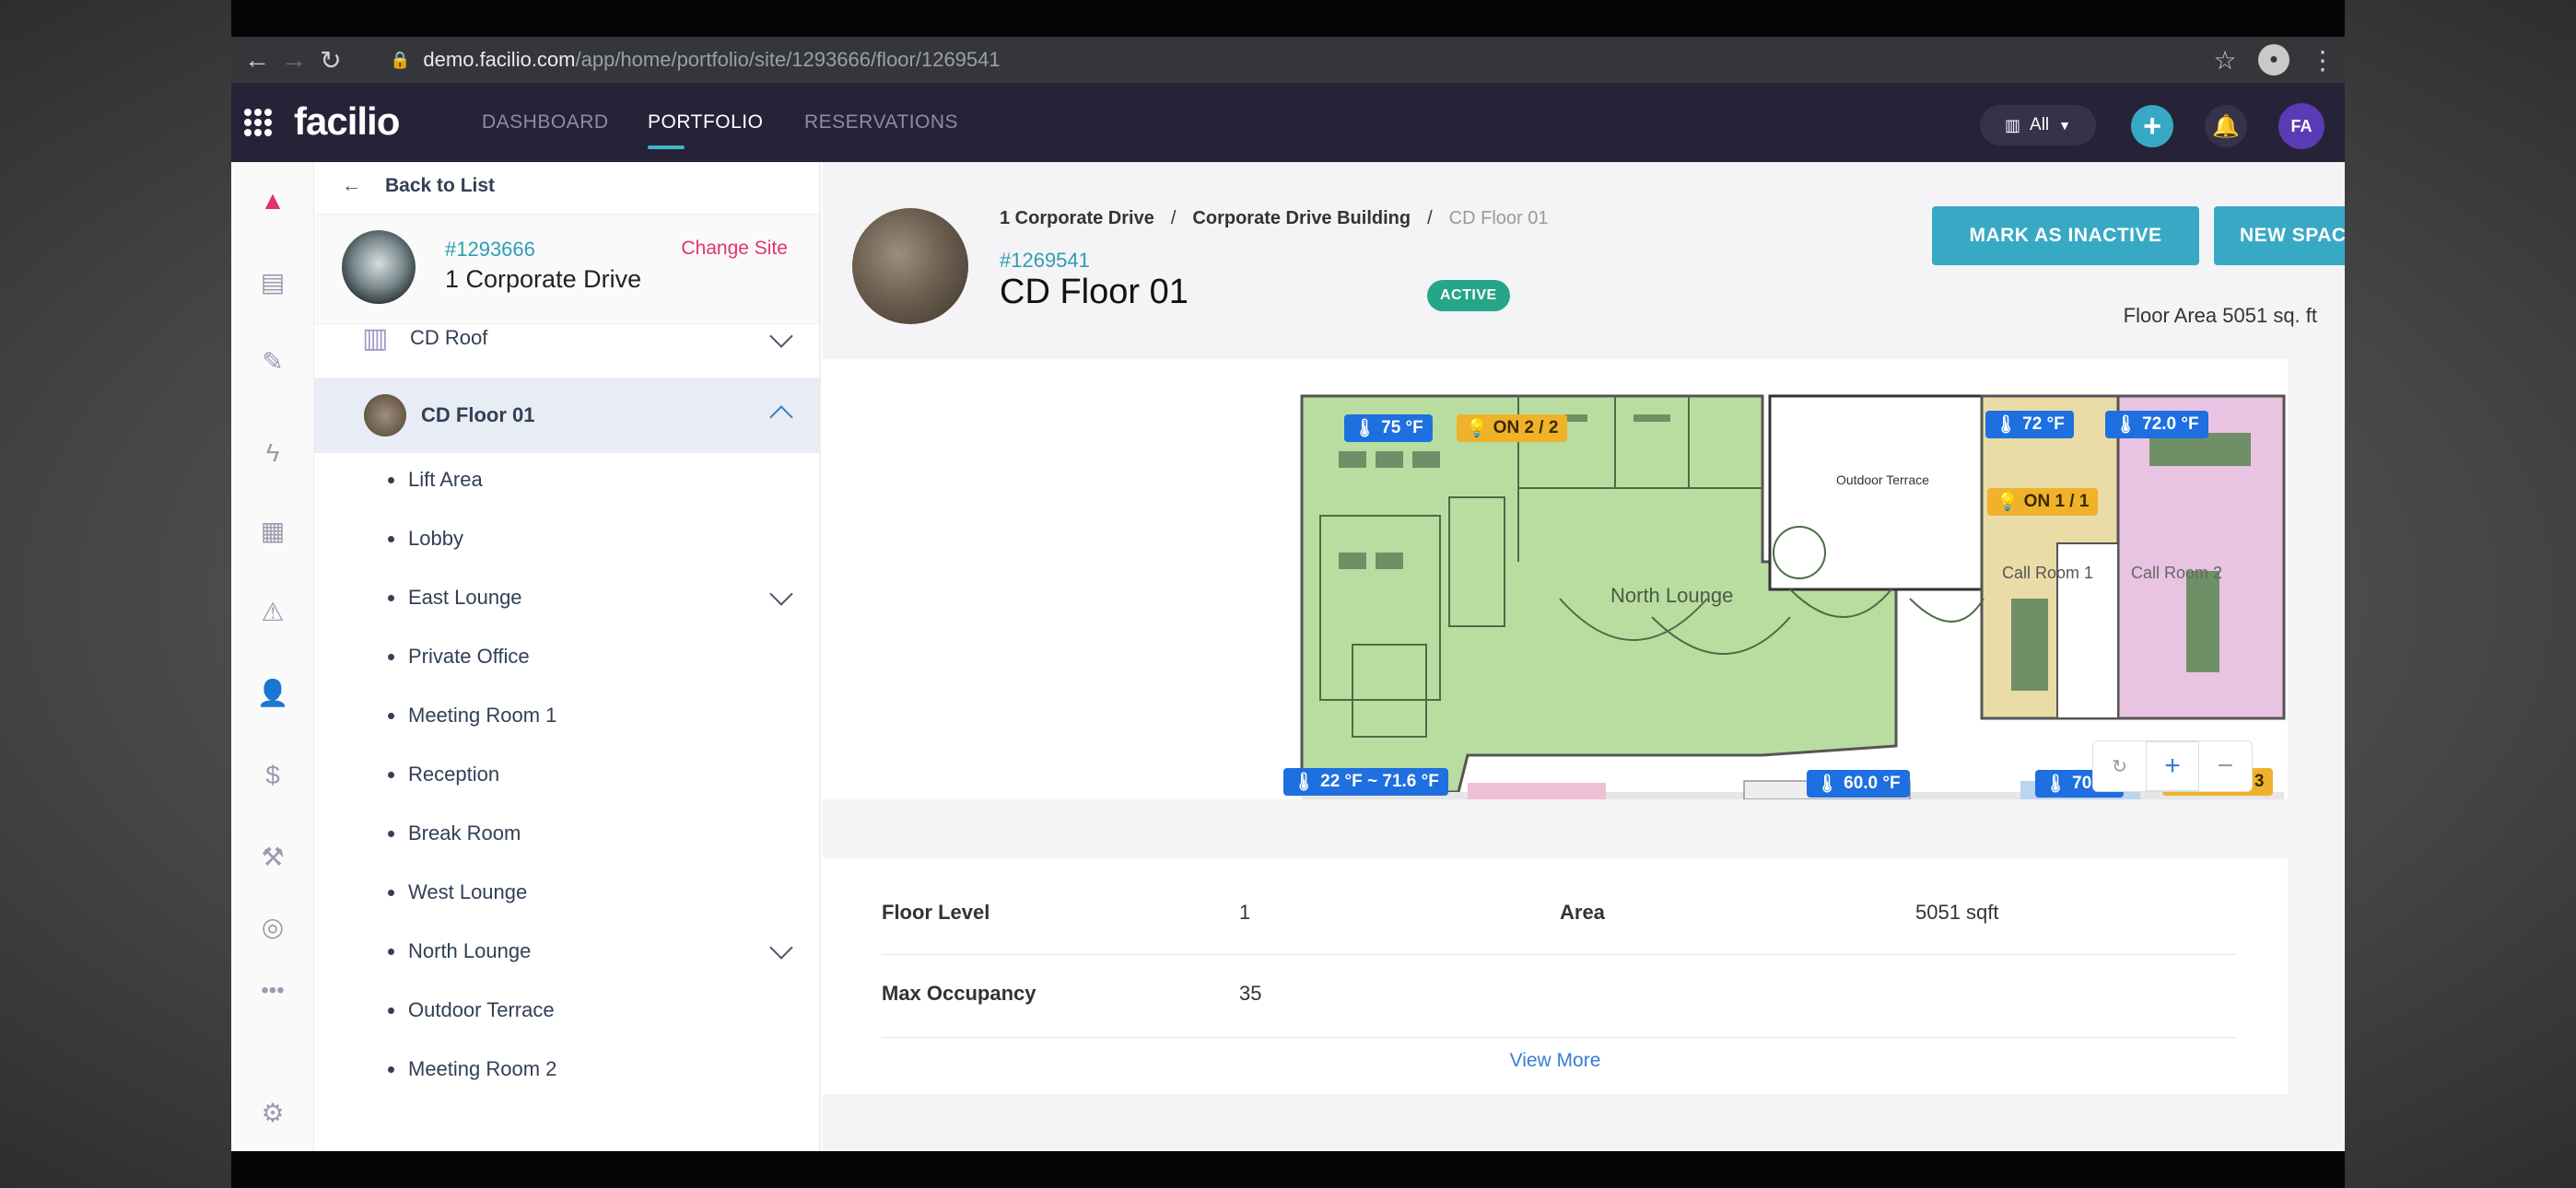  I want to click on badge-value: 72 °F, so click(2044, 424).